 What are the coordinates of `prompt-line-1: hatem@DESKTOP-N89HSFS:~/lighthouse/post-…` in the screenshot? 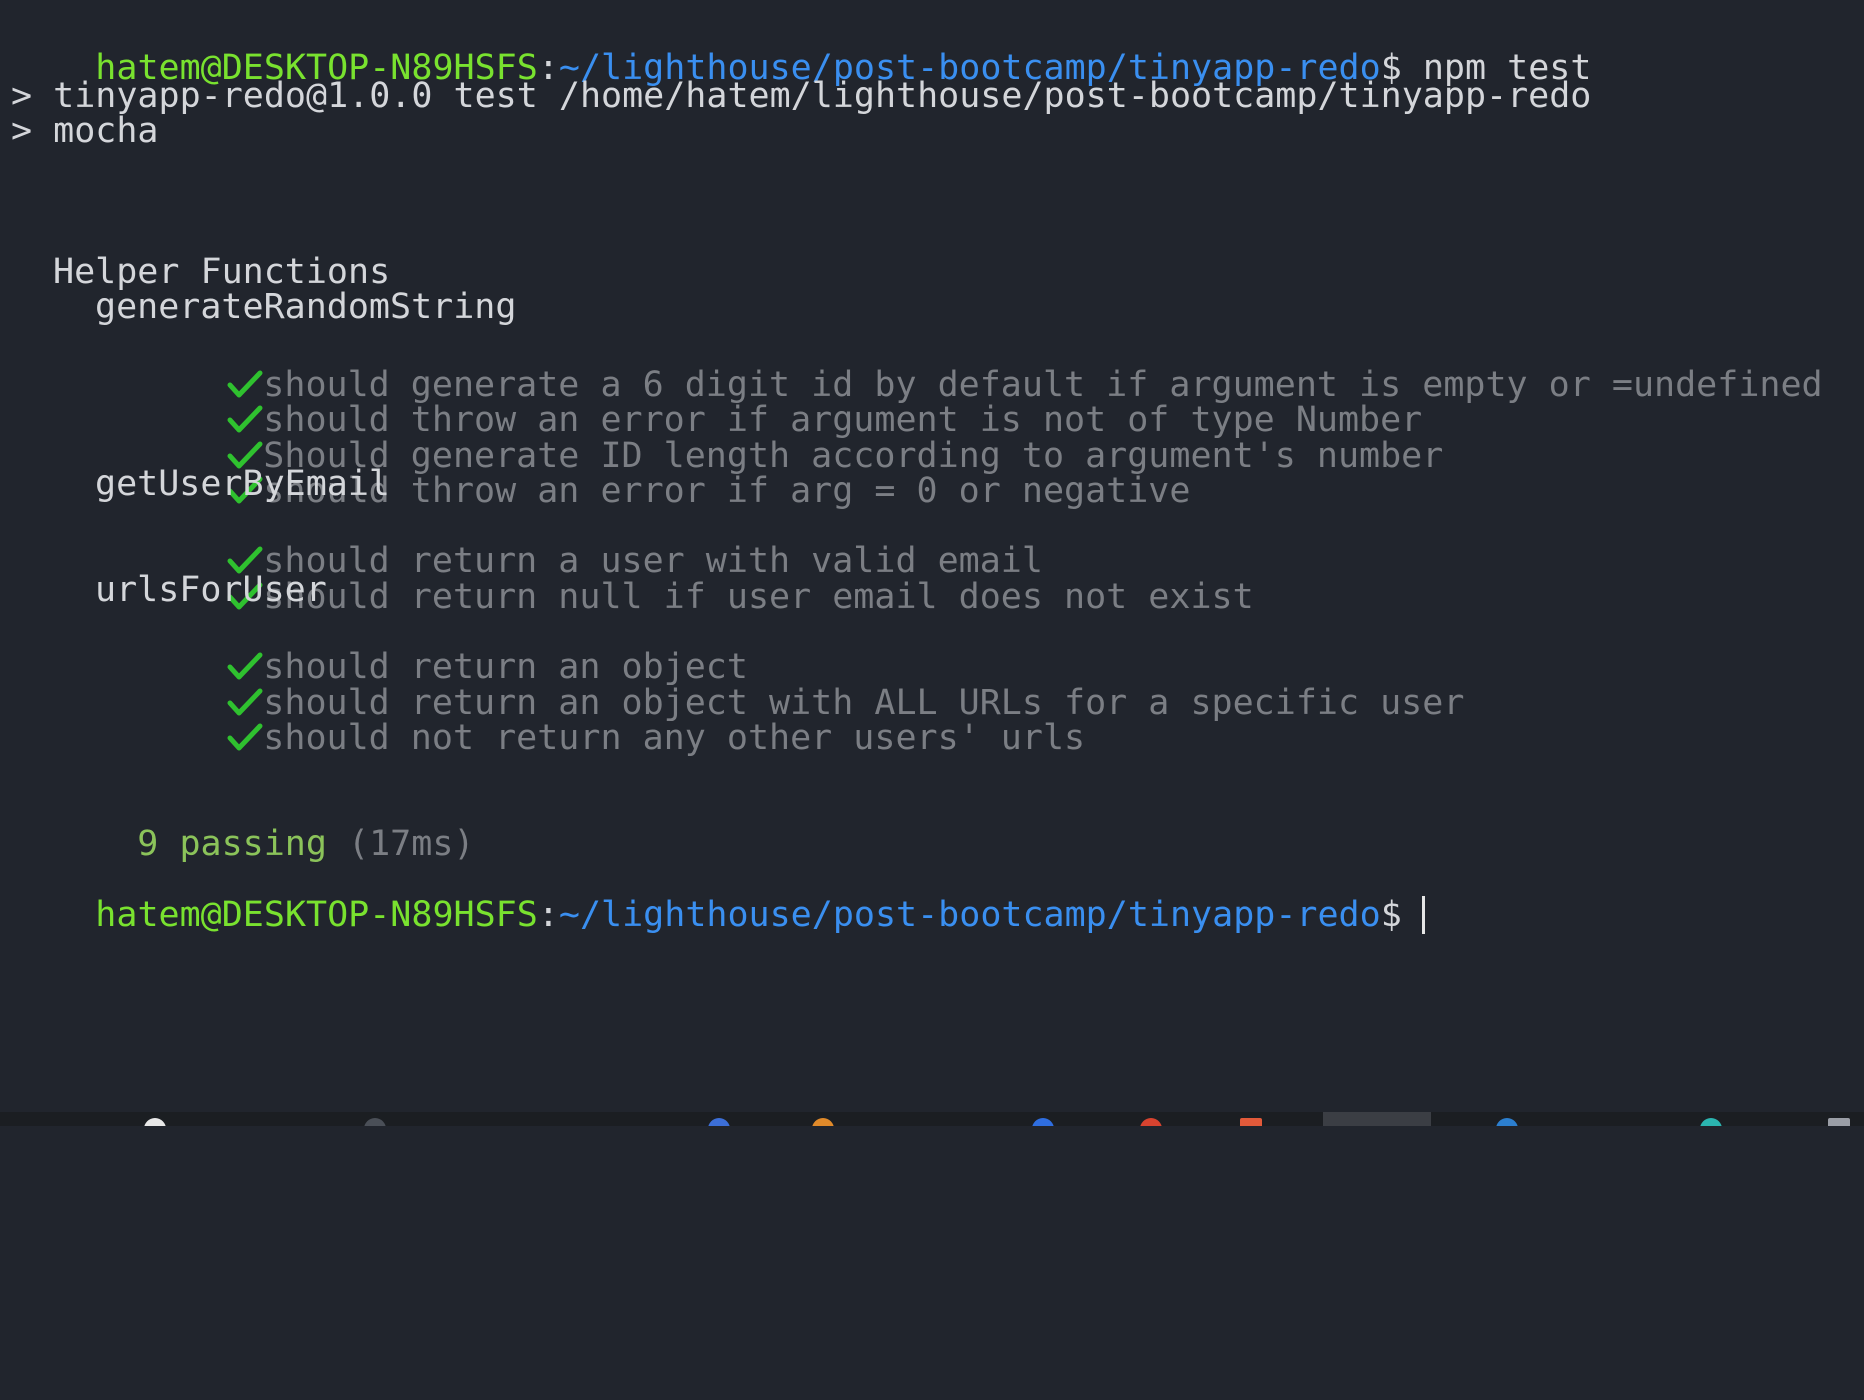 It's located at (801, 46).